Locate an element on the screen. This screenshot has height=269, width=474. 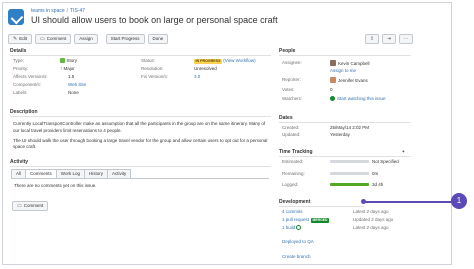
tabs-underline is located at coordinates (140, 178).